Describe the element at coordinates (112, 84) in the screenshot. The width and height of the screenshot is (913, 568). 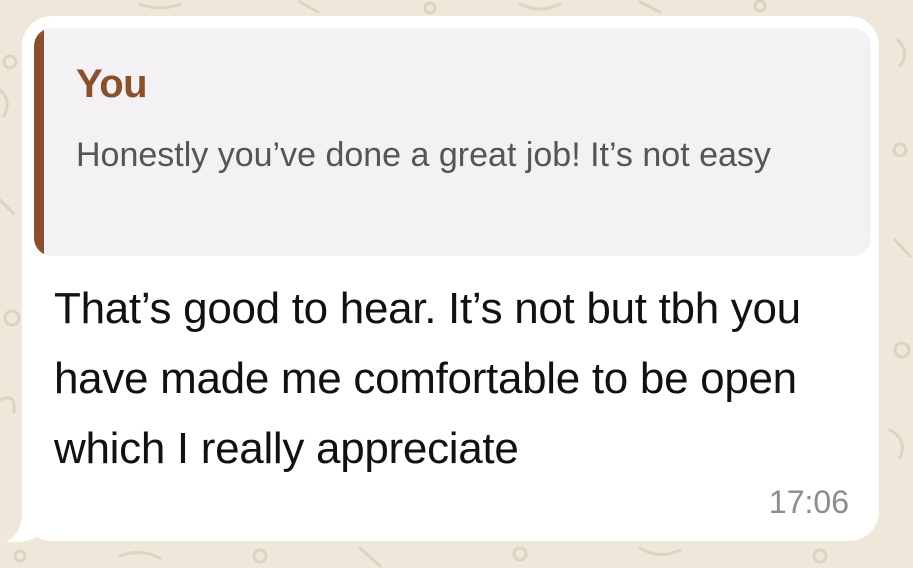
I see `quoted-author: You` at that location.